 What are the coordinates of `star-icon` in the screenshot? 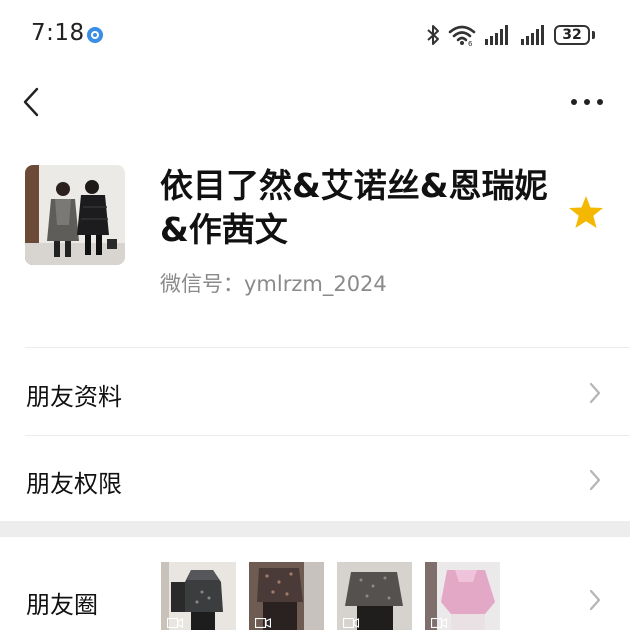 It's located at (586, 213).